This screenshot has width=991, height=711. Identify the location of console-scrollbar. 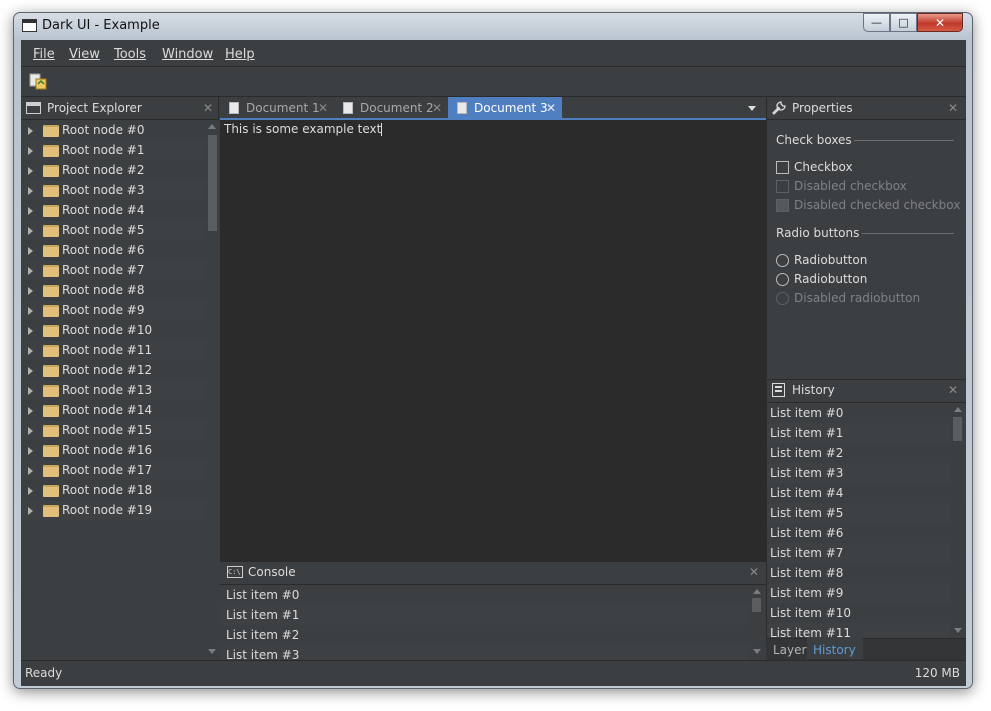
(757, 622).